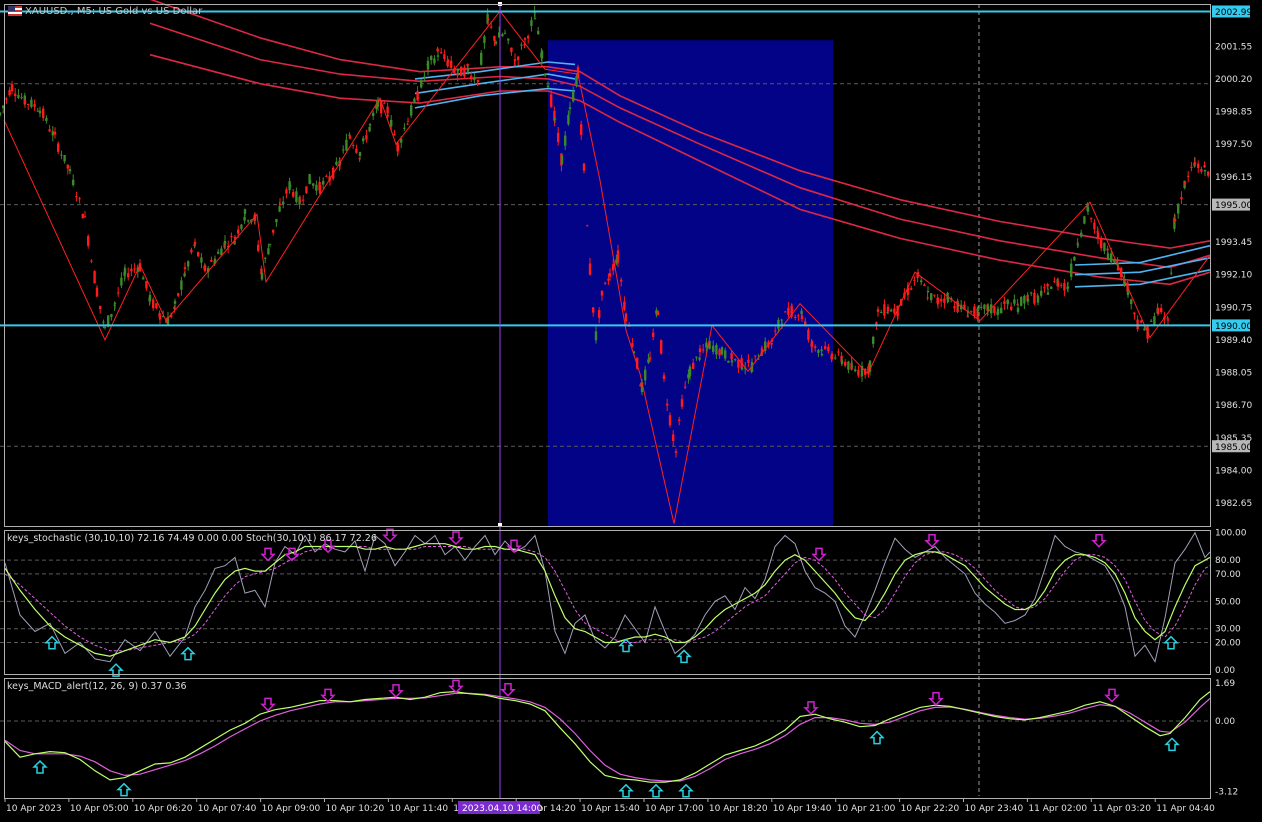 Image resolution: width=1262 pixels, height=822 pixels. Describe the element at coordinates (15, 11) in the screenshot. I see `us-flag-icon` at that location.